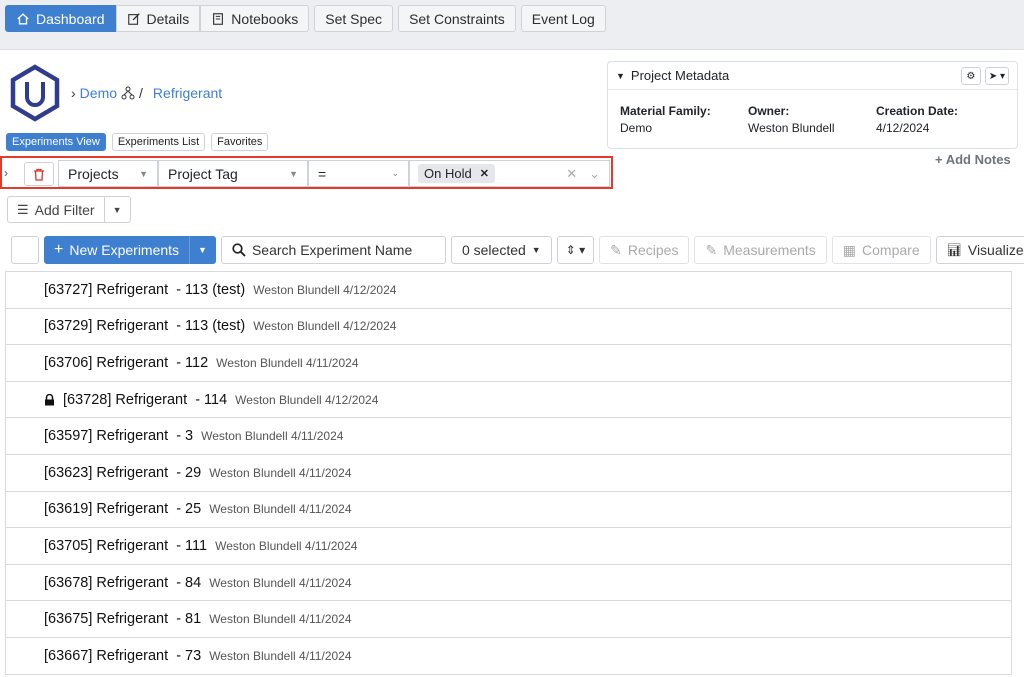 This screenshot has width=1024, height=677. I want to click on table-icon: ▦, so click(849, 249).